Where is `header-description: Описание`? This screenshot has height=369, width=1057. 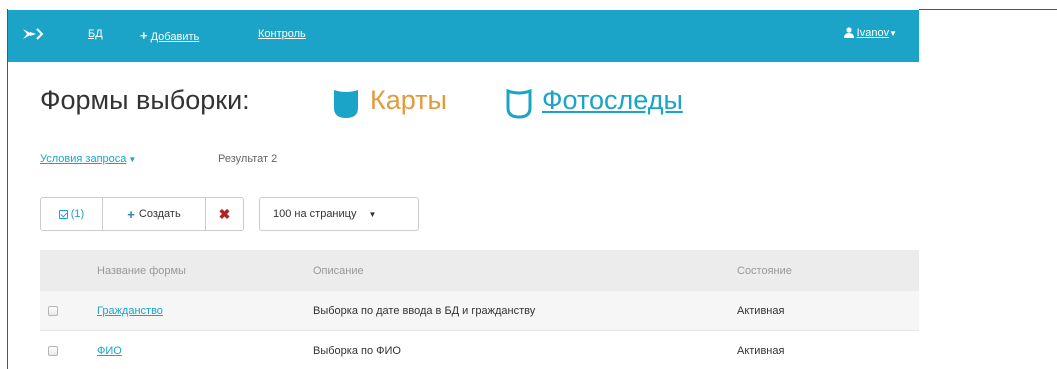
header-description: Описание is located at coordinates (338, 270).